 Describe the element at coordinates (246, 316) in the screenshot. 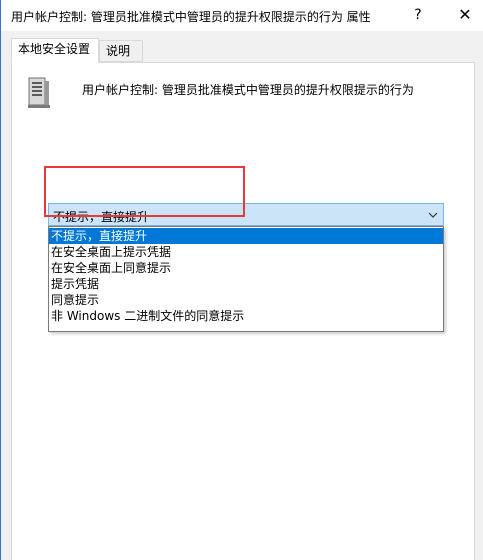

I see `dropdown-option-consent-non-windows-binaries: 非 Windows 二进制文件的同意提示` at that location.